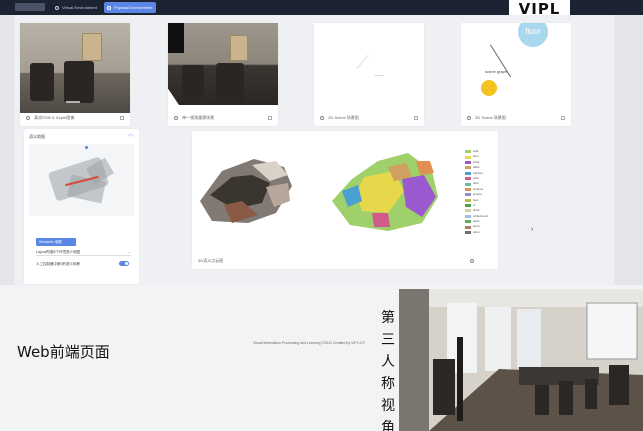 This screenshot has height=431, width=643. Describe the element at coordinates (476, 210) in the screenshot. I see `legend-label: shelf` at that location.